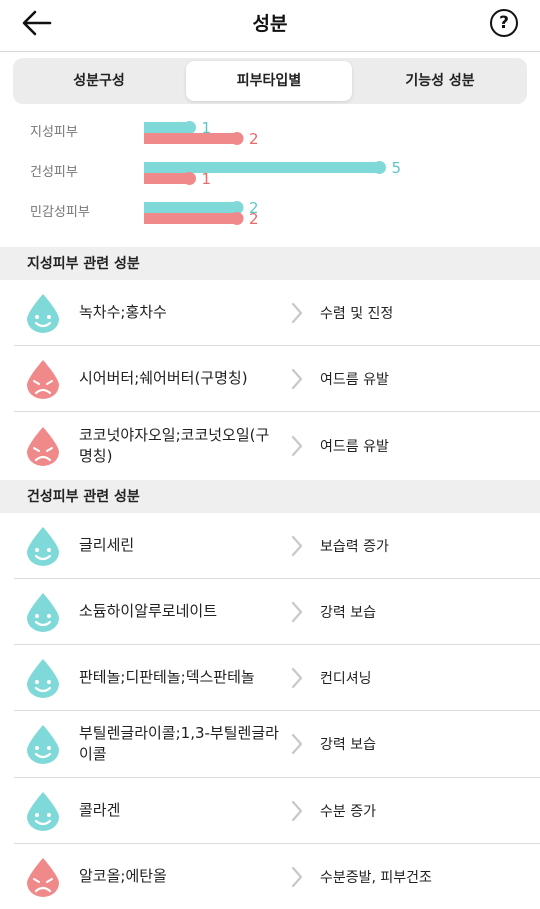  What do you see at coordinates (357, 313) in the screenshot?
I see `ingredient-effect: 수렴 및 진정` at bounding box center [357, 313].